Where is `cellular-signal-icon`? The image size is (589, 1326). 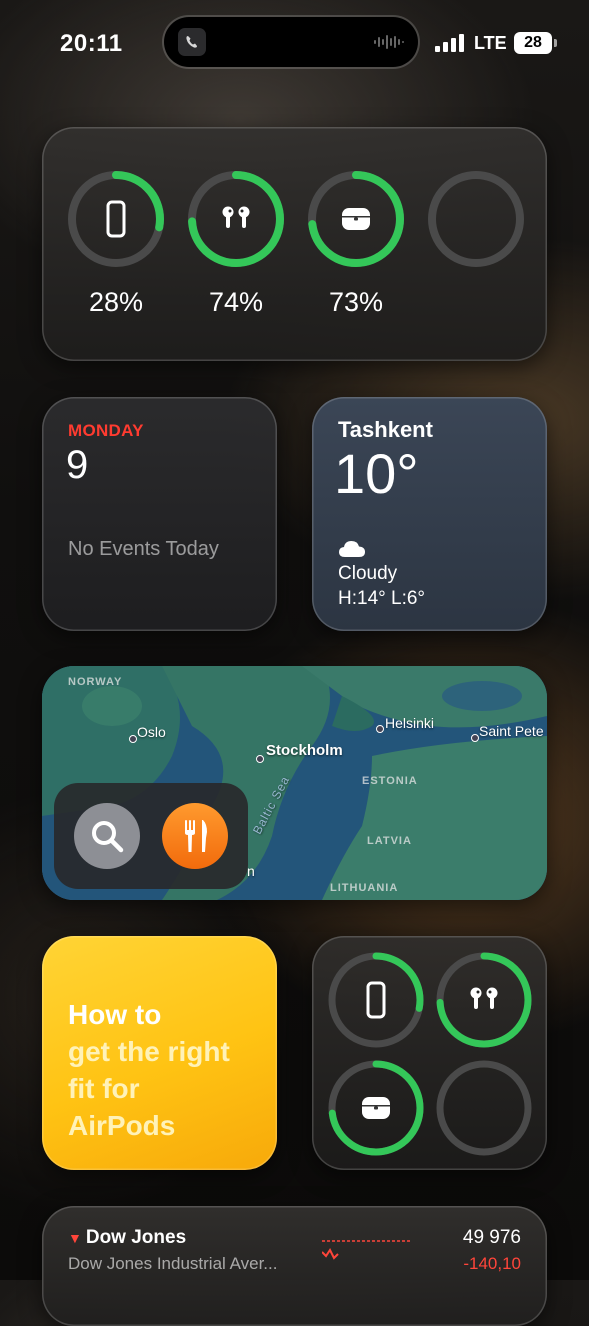
cellular-signal-icon is located at coordinates (449, 43).